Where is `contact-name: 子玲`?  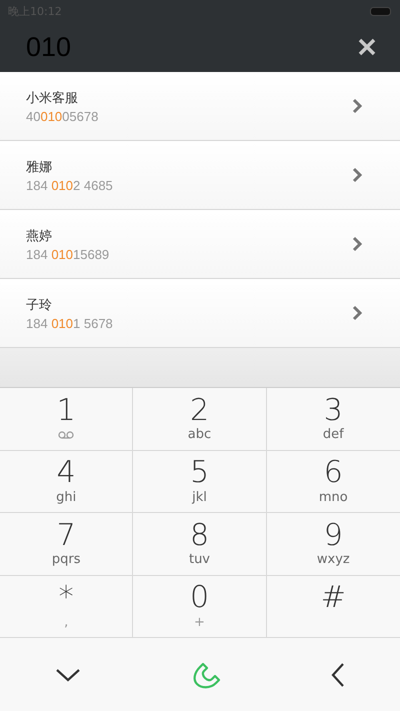
contact-name: 子玲 is located at coordinates (39, 305).